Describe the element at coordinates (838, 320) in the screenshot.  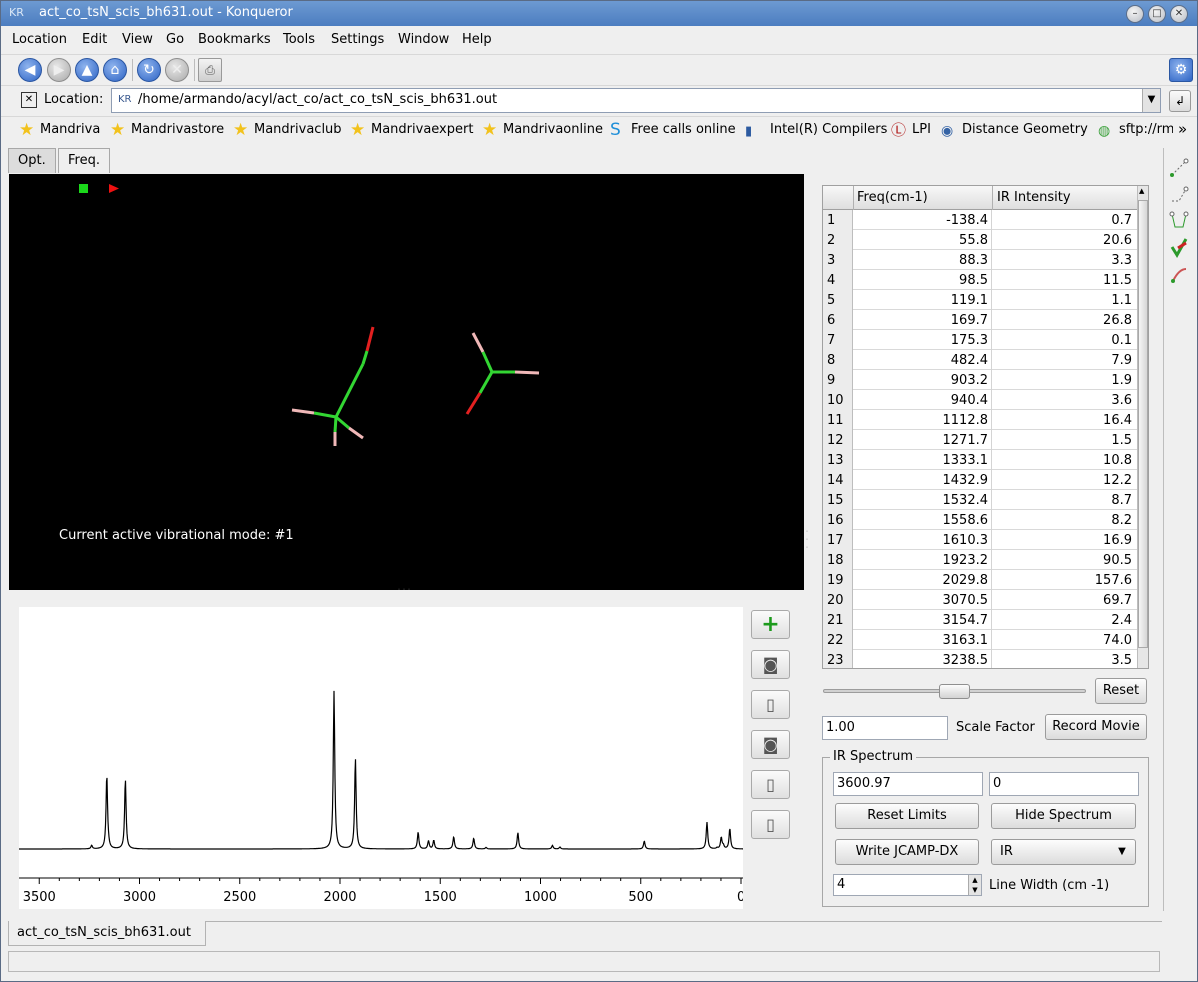
I see `row-index: 6` at that location.